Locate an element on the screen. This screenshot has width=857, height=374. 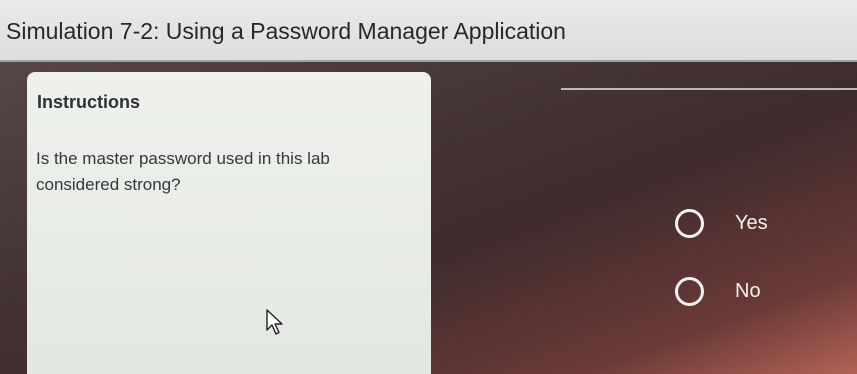
answer-option-no: No is located at coordinates (755, 294).